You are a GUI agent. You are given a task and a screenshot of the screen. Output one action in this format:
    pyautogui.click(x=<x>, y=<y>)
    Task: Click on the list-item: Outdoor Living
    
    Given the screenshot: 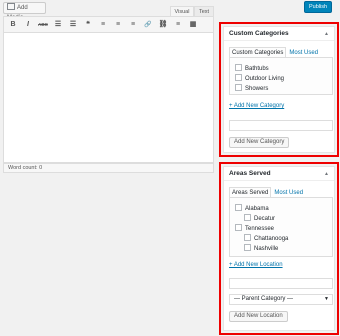 What is the action you would take?
    pyautogui.click(x=259, y=78)
    